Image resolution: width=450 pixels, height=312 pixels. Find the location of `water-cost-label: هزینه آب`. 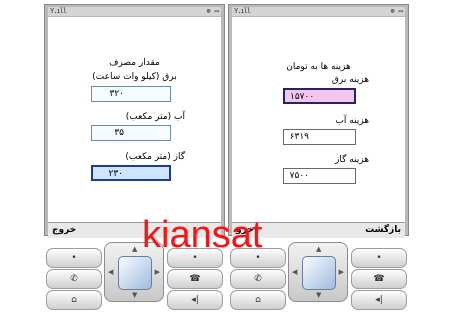

water-cost-label: هزینه آب is located at coordinates (352, 121).